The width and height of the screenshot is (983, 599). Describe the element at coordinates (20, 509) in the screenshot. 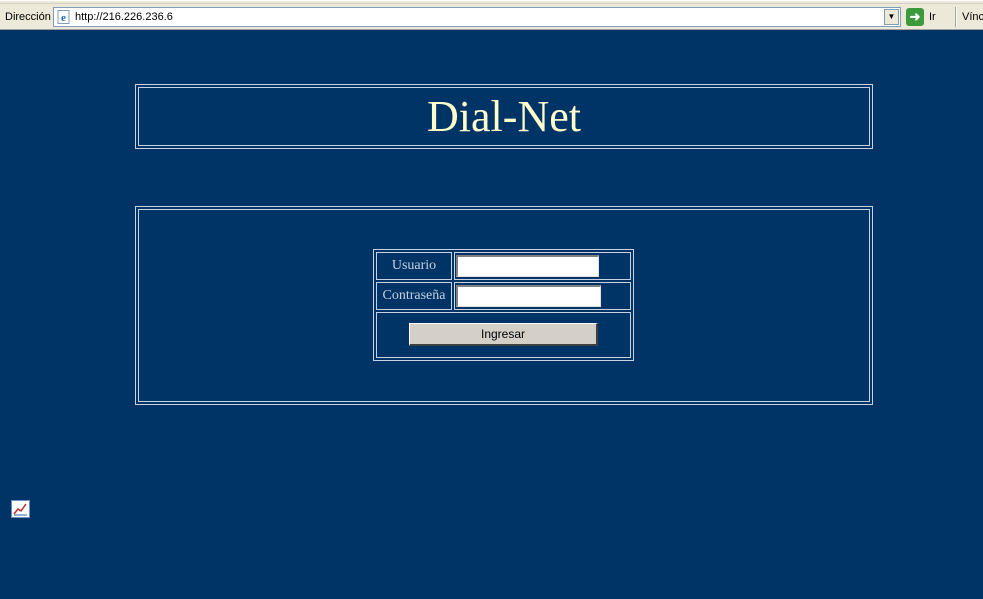

I see `stats-chart-icon` at that location.